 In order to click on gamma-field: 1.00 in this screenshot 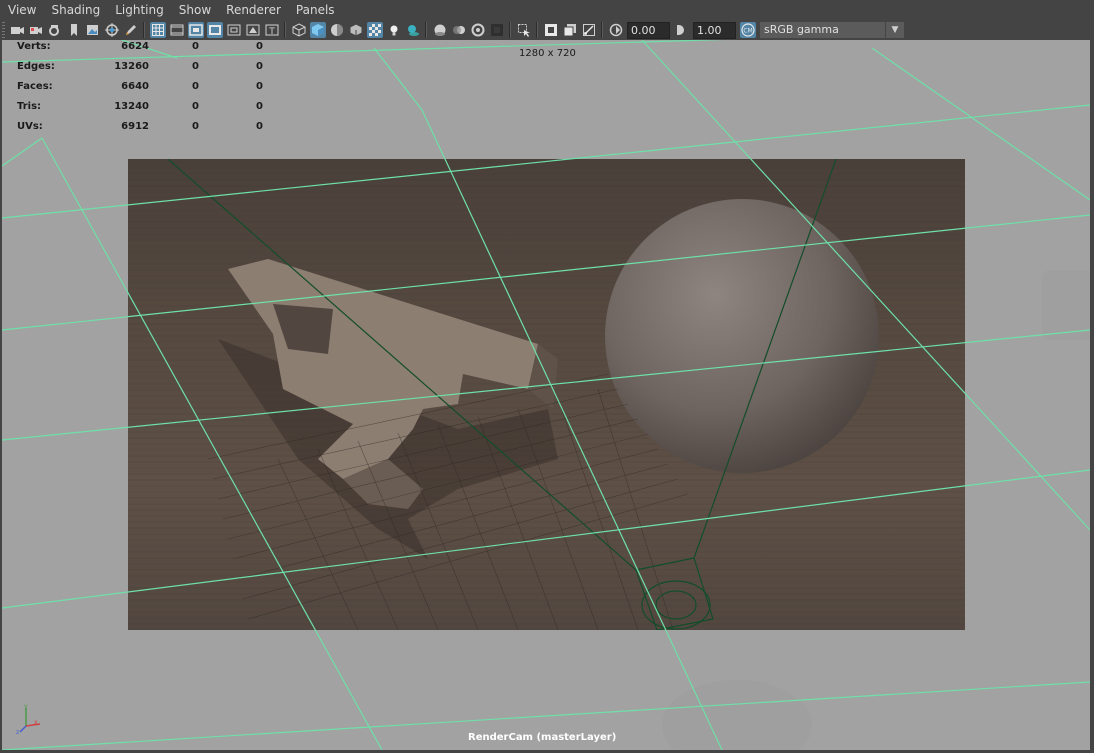, I will do `click(714, 30)`.